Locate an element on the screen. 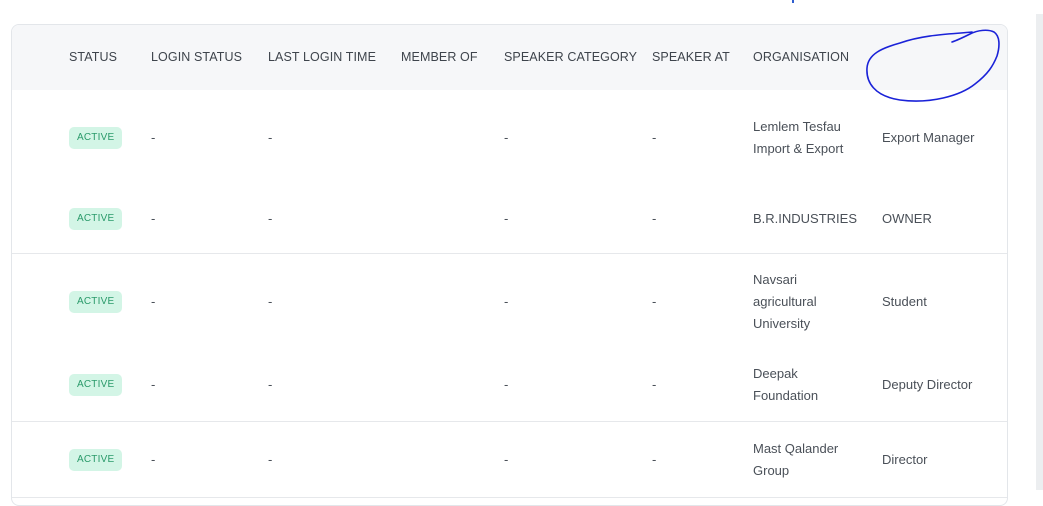 This screenshot has width=1043, height=506. organisation-cell: Navsari agricultural University is located at coordinates (785, 301).